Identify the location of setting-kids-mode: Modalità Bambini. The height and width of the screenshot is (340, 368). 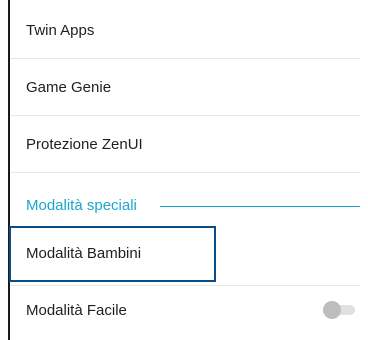
(83, 253).